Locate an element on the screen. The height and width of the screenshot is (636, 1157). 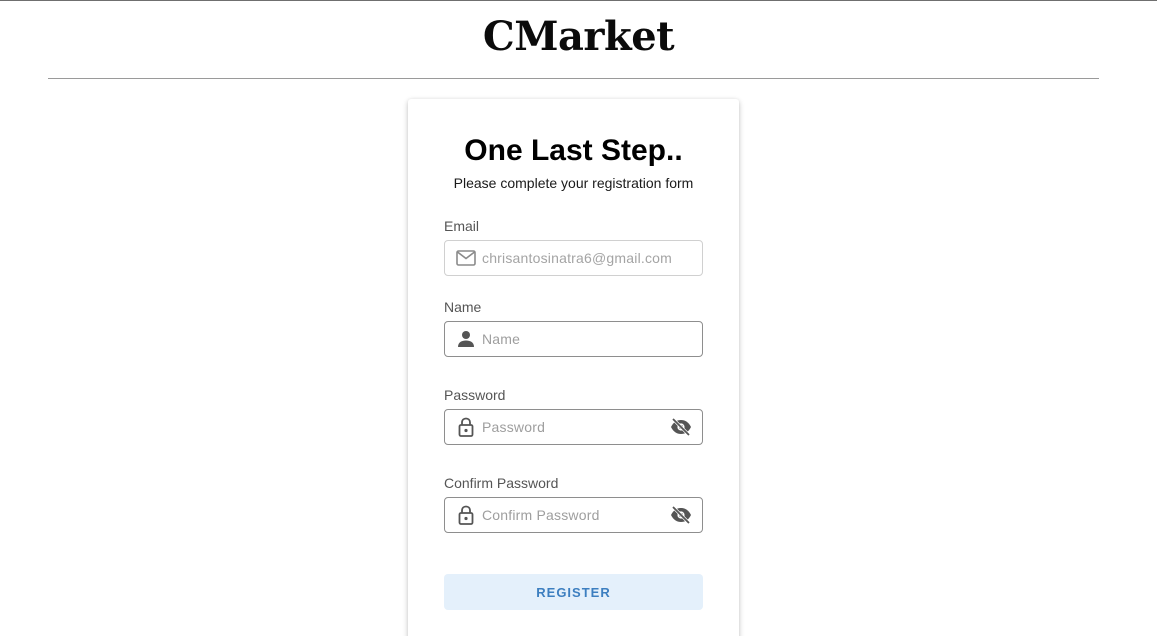
brand-logo: CMarket is located at coordinates (578, 36).